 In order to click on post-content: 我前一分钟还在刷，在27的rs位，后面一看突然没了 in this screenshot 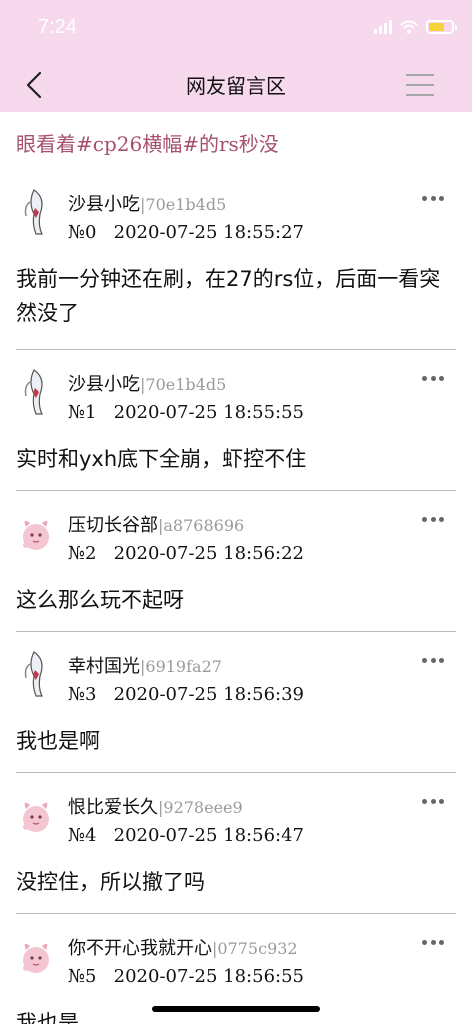, I will do `click(228, 296)`.